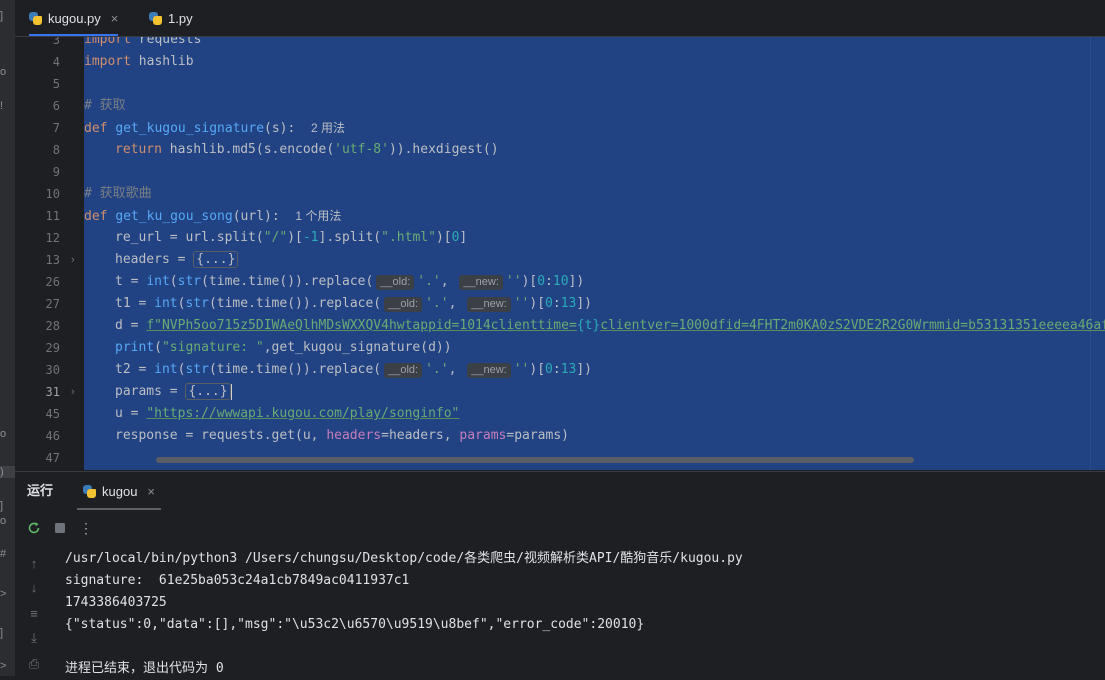  Describe the element at coordinates (34, 528) in the screenshot. I see `rerun-icon` at that location.